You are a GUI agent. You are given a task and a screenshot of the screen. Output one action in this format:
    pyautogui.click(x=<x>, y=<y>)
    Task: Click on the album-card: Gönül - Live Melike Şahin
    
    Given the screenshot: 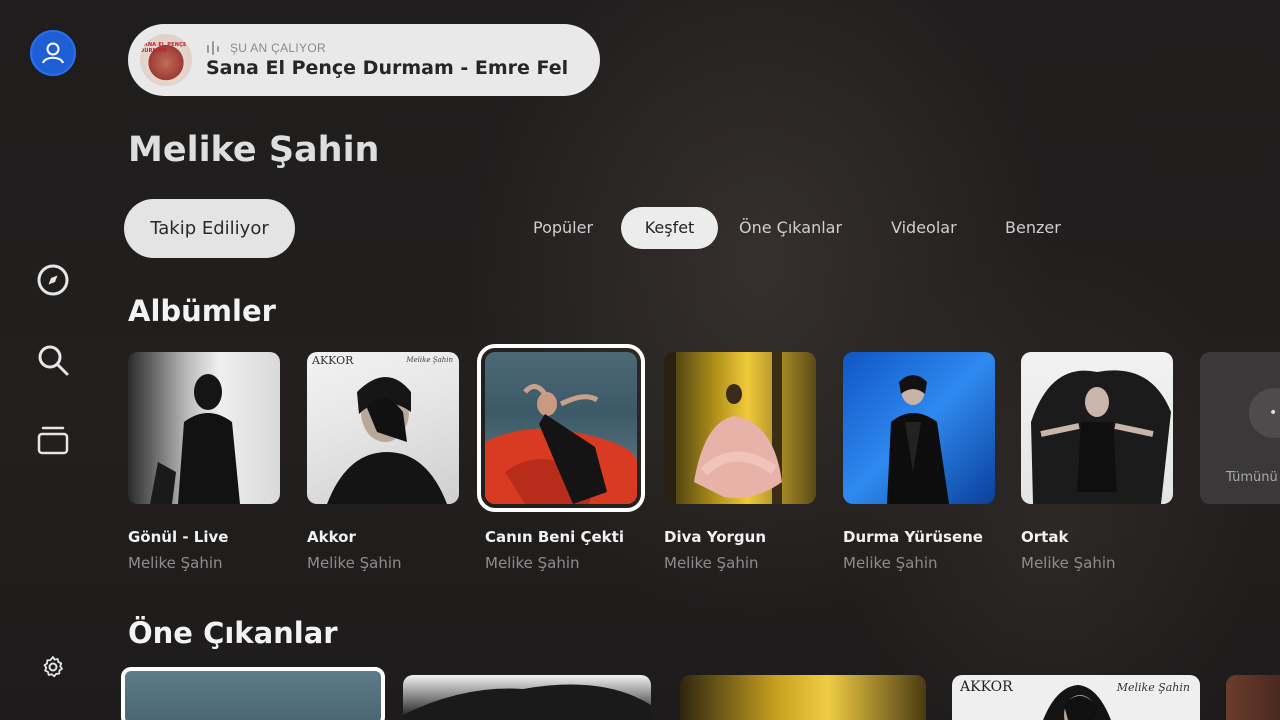 What is the action you would take?
    pyautogui.click(x=204, y=462)
    